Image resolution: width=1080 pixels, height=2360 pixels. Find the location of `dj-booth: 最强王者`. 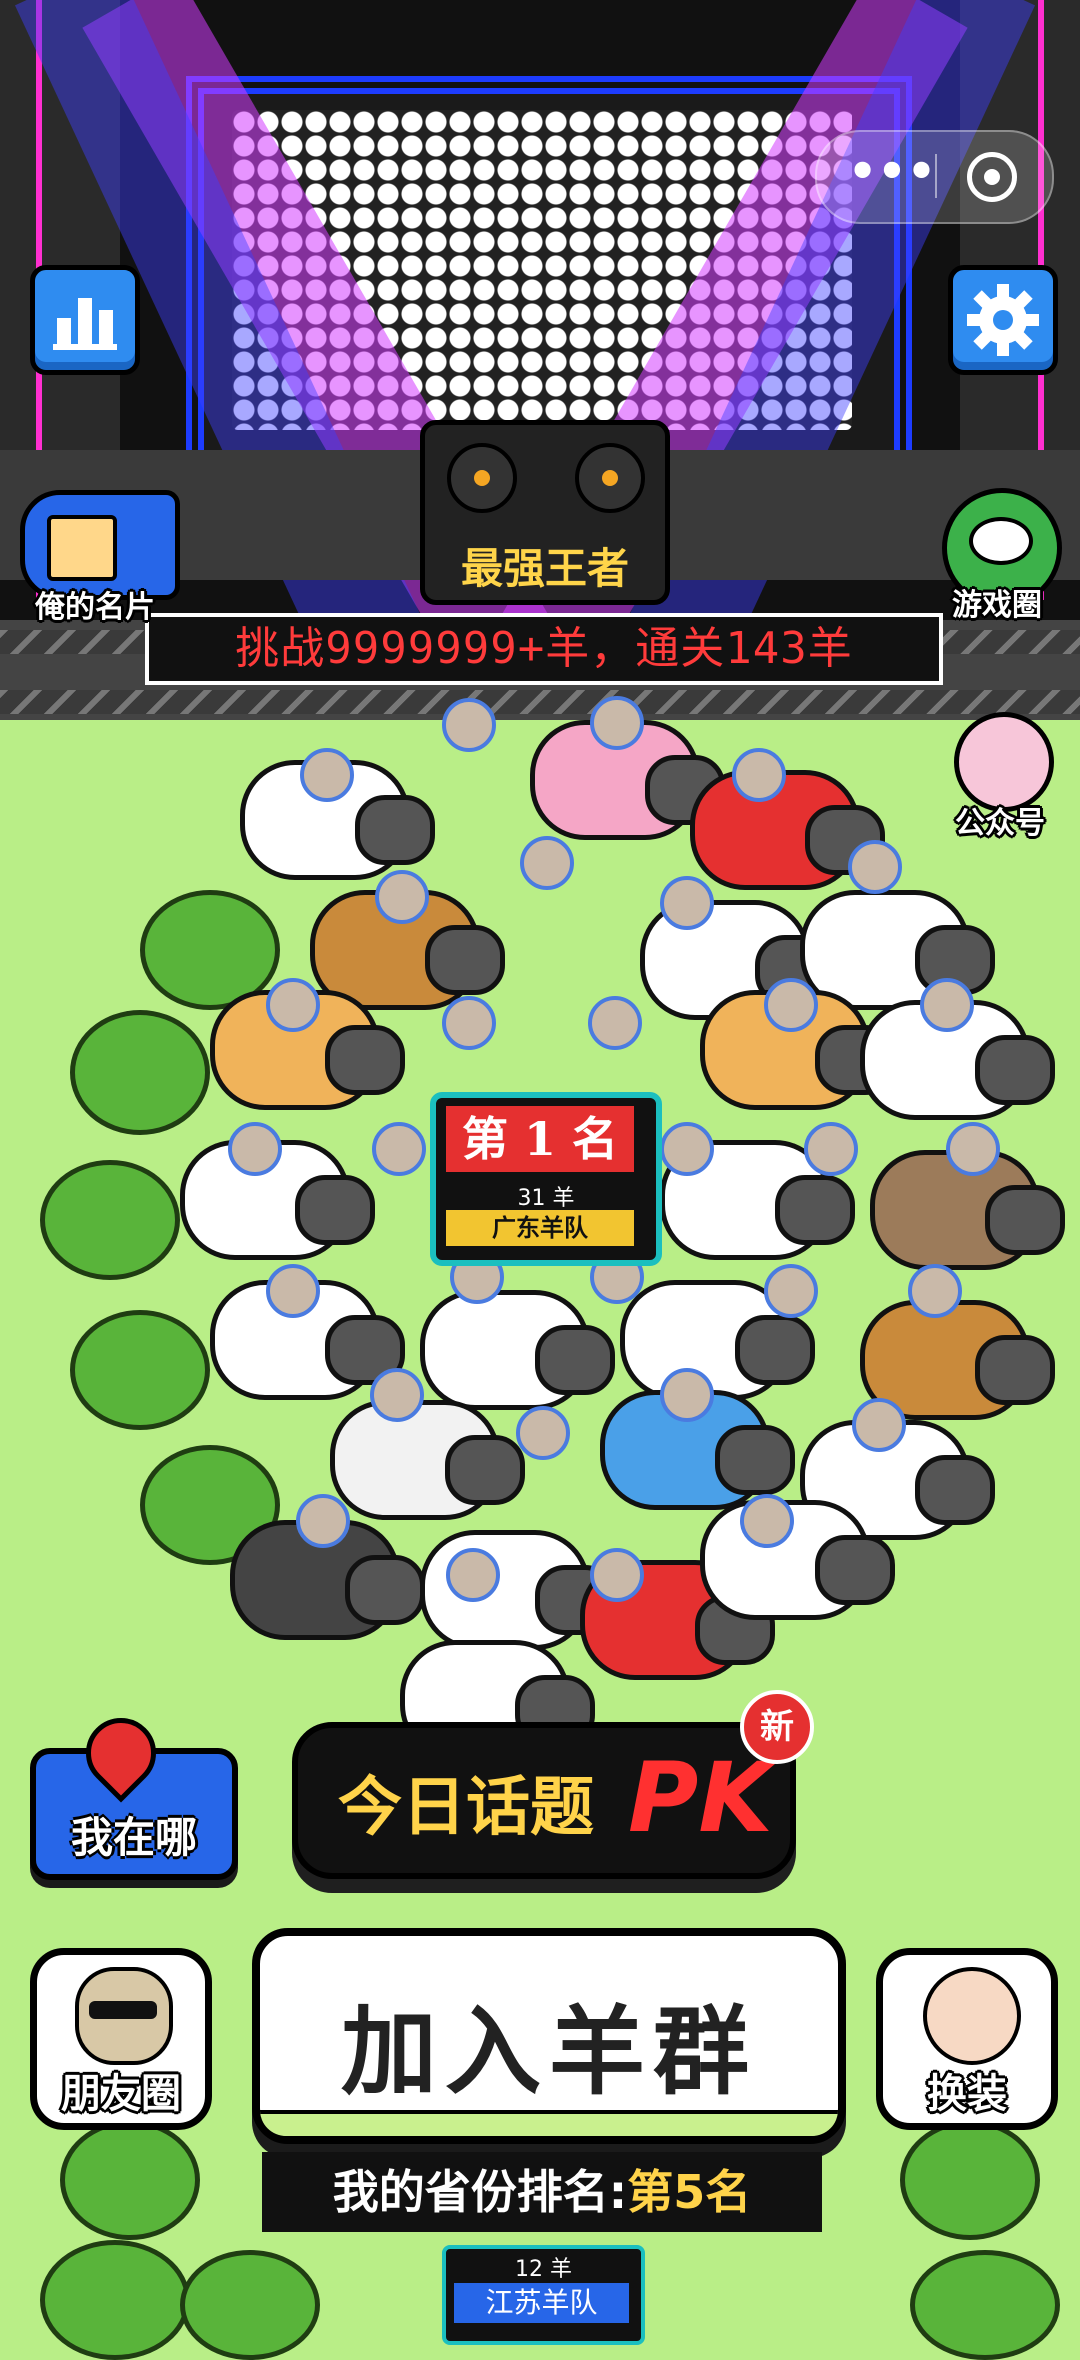

dj-booth: 最强王者 is located at coordinates (545, 512).